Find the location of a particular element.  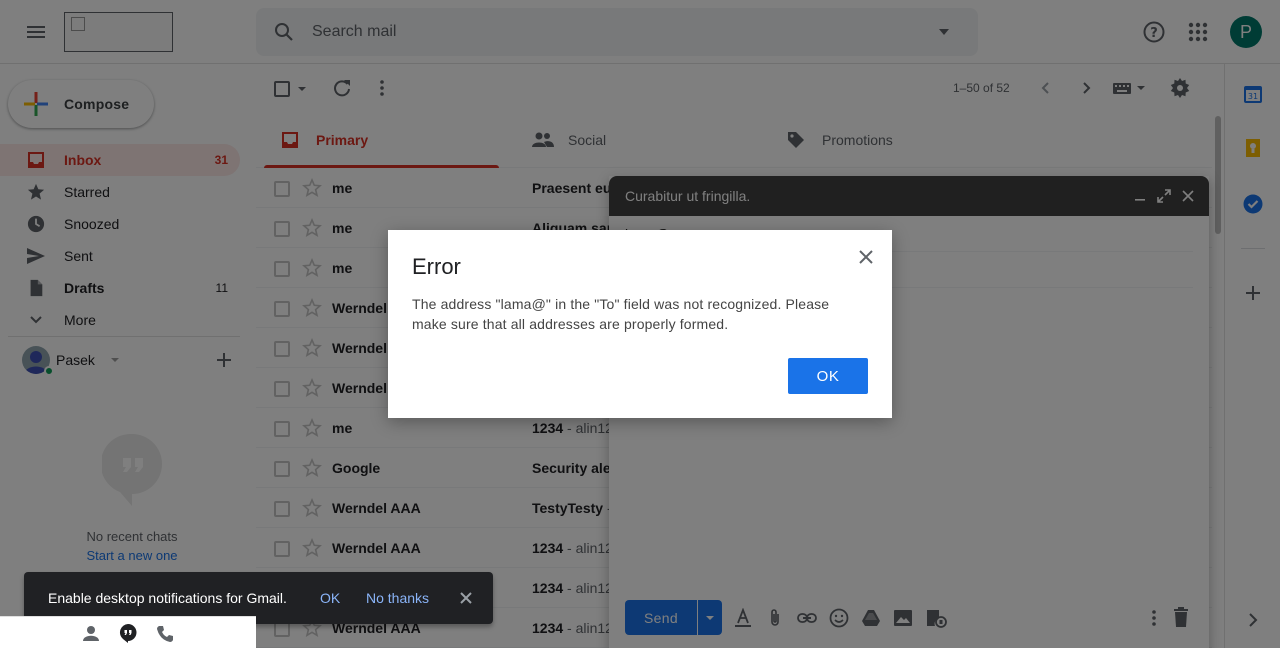

phone-icon is located at coordinates (165, 634).